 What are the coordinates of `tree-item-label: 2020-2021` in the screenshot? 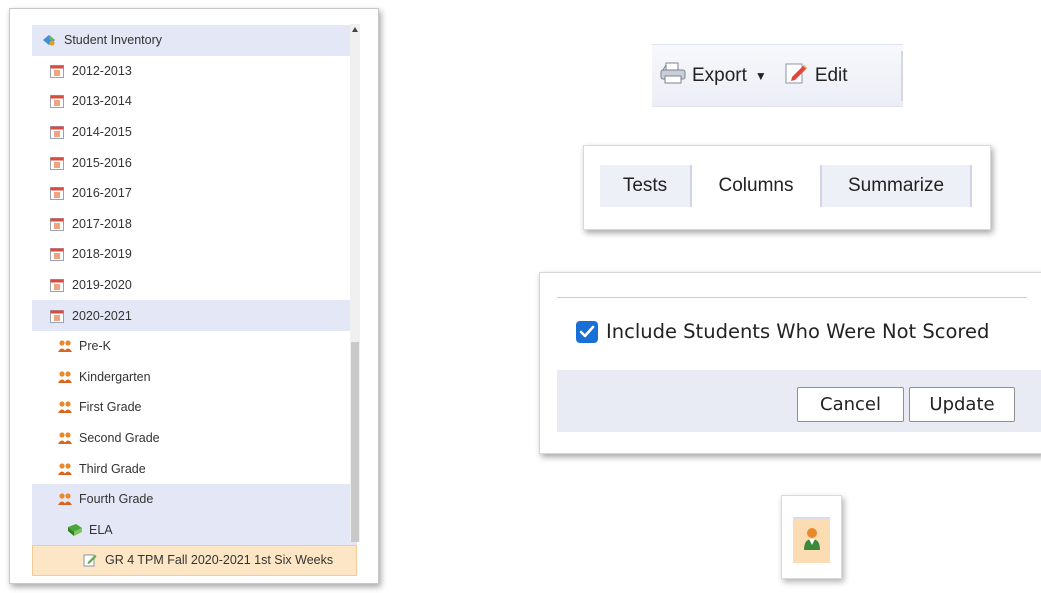 It's located at (102, 315).